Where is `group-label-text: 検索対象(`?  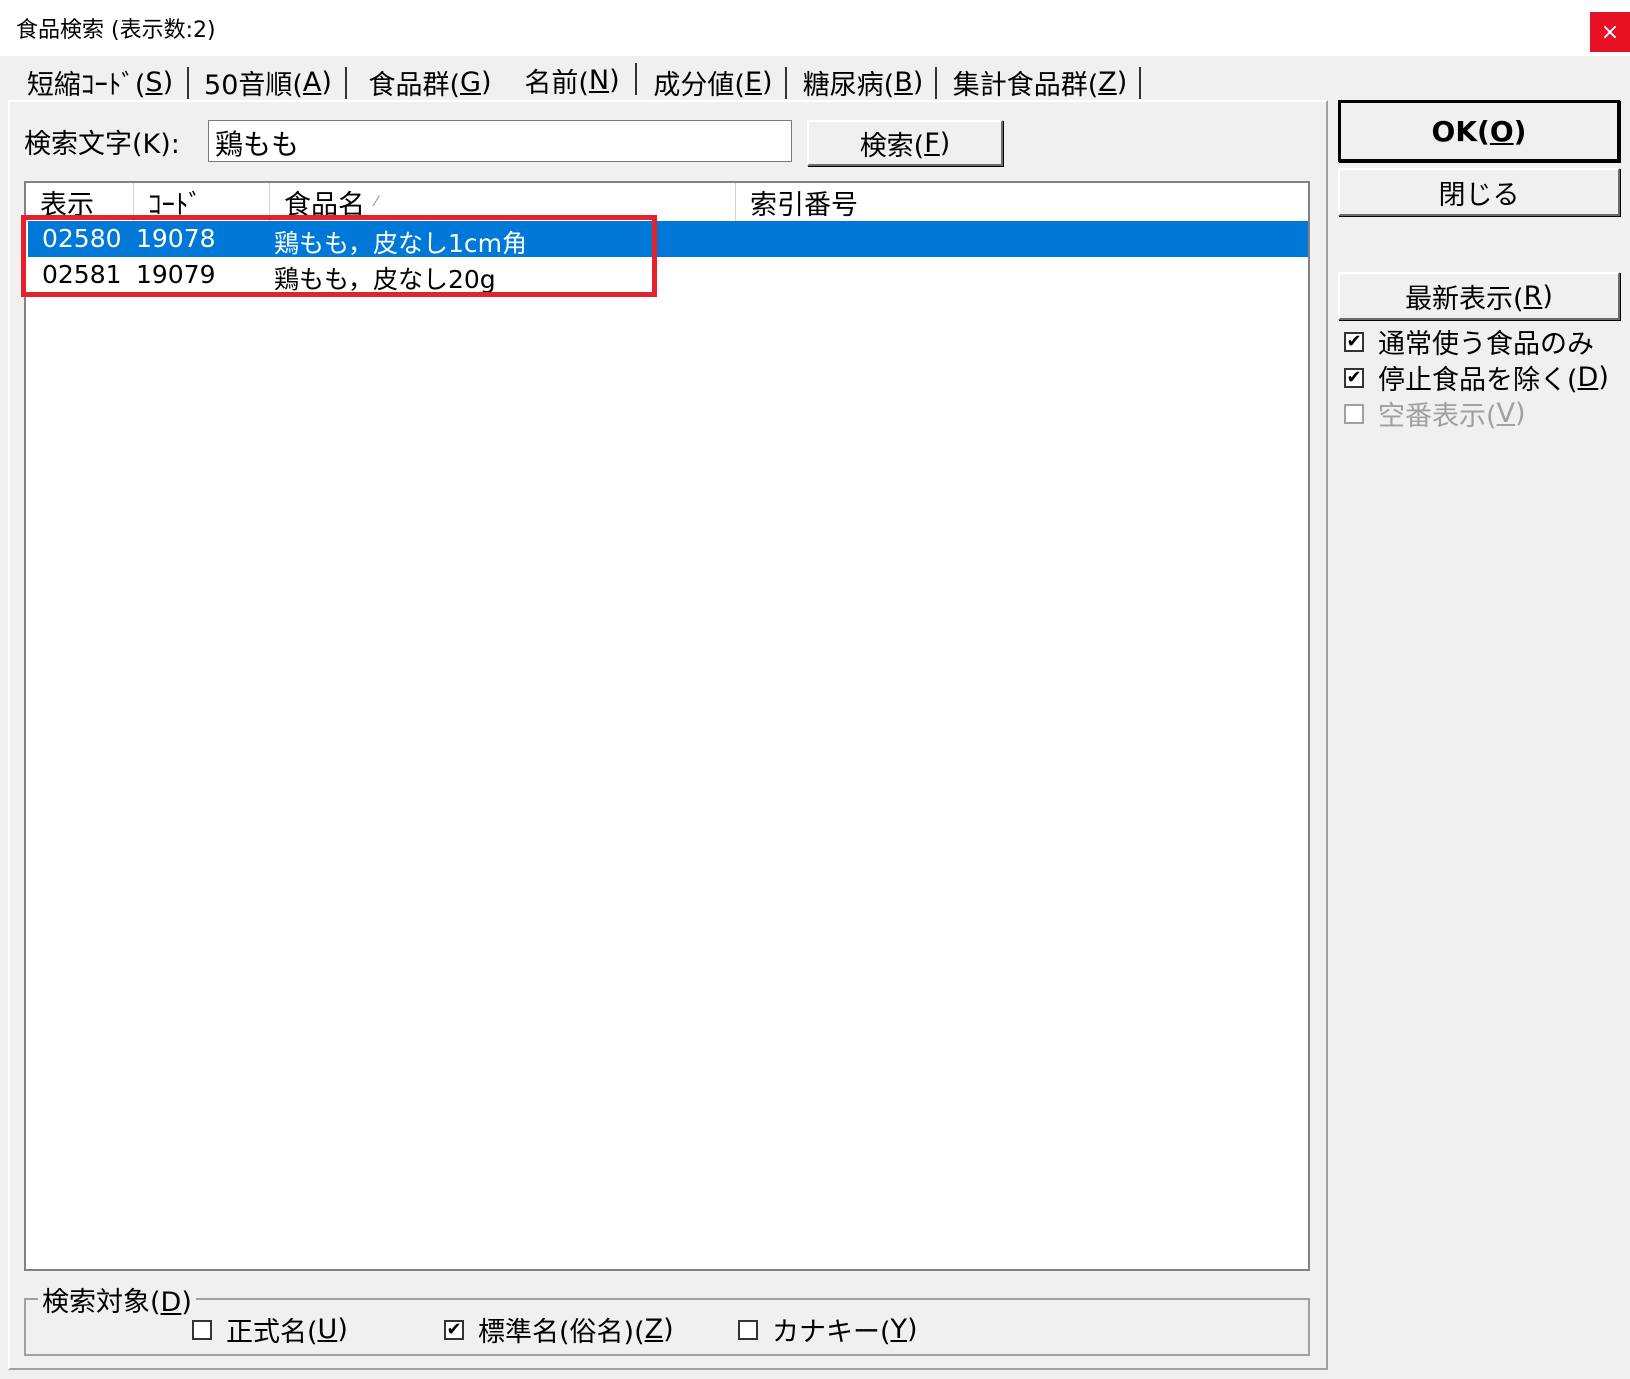 group-label-text: 検索対象( is located at coordinates (101, 1302).